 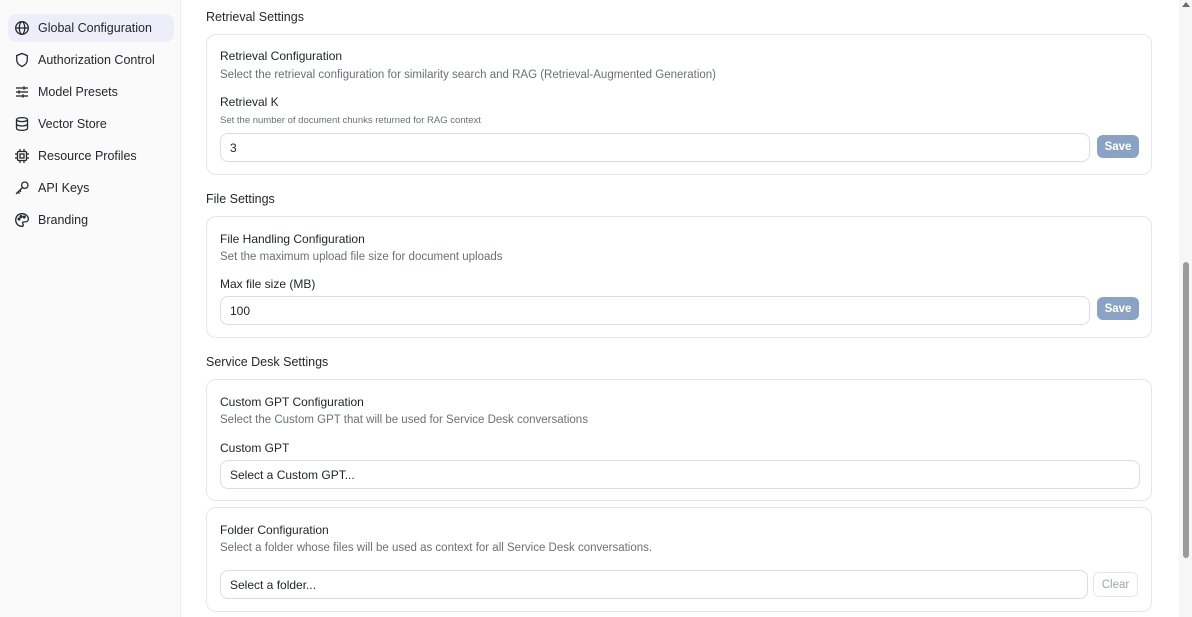 I want to click on key-icon, so click(x=22, y=188).